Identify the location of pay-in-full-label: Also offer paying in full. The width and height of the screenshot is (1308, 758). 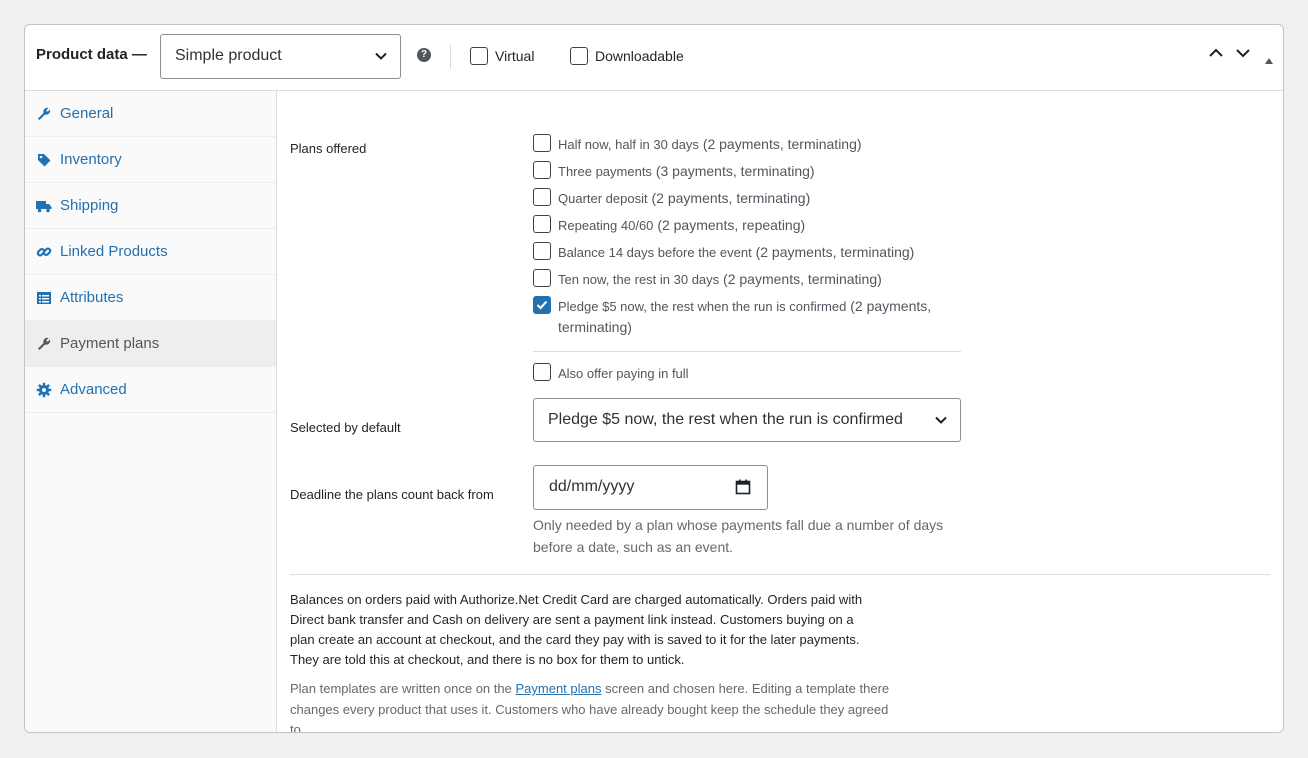
(623, 373).